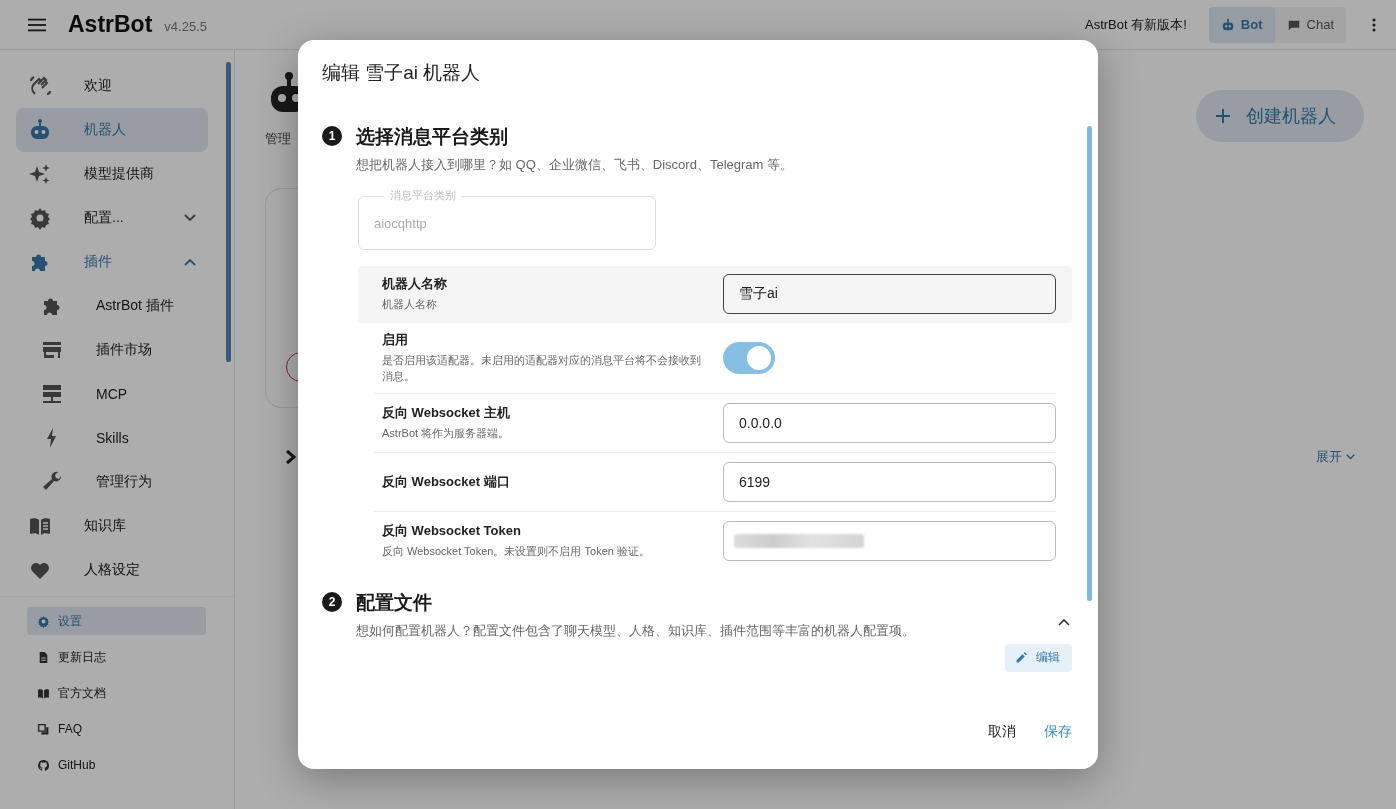  What do you see at coordinates (1002, 732) in the screenshot?
I see `cancel-button: 取消` at bounding box center [1002, 732].